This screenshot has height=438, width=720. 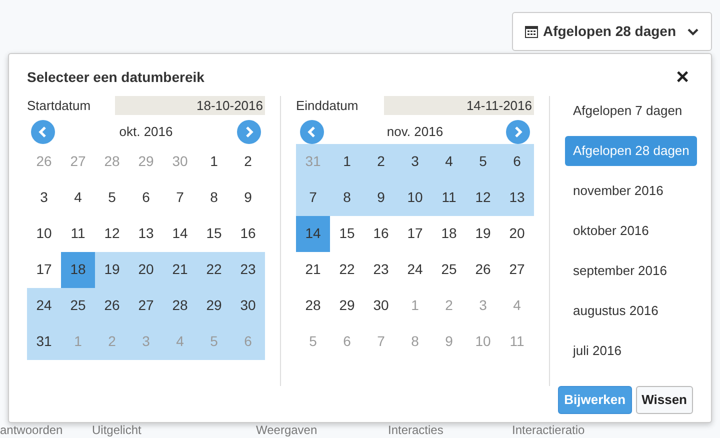 I want to click on column-heading: Uitgelicht, so click(x=117, y=430).